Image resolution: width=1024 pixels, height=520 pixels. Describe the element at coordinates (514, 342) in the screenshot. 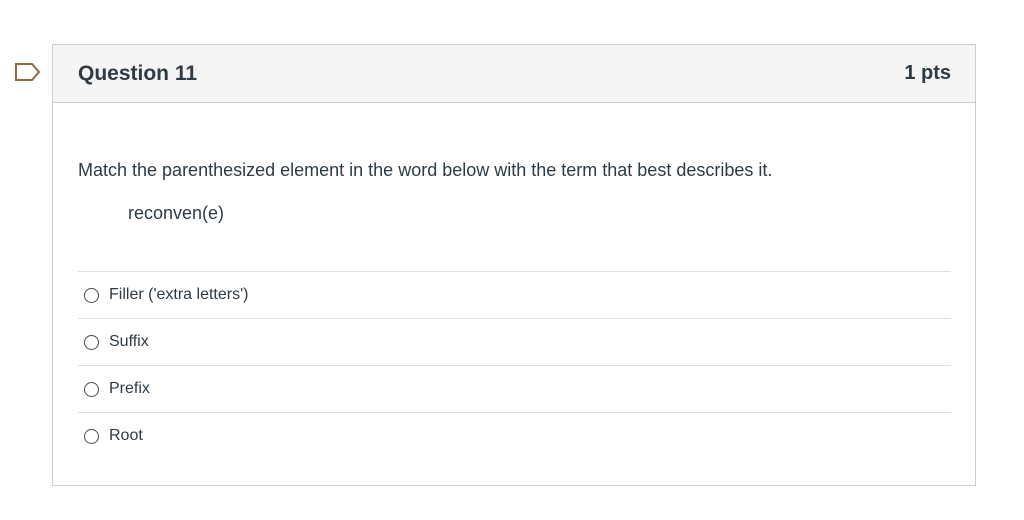

I see `answer-option-suffix: Suffix` at that location.